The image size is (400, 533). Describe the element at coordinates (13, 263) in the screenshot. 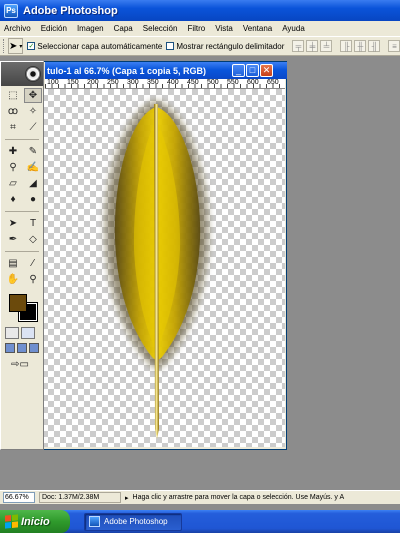

I see `notes-tool-icon: ▤` at that location.